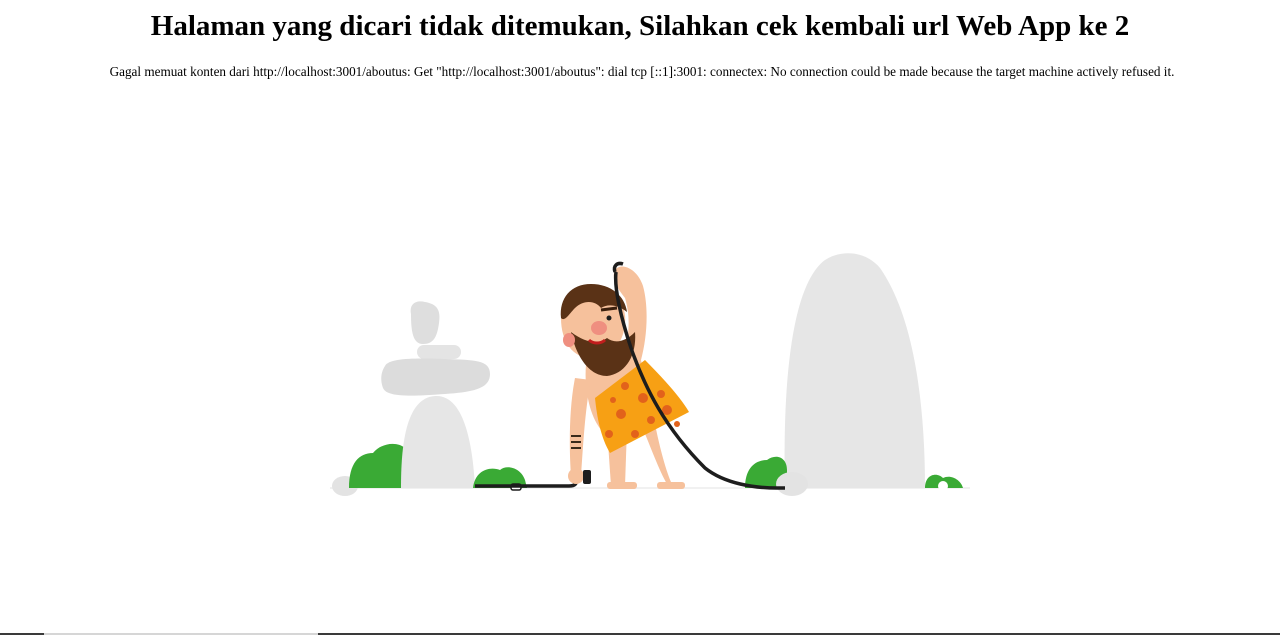 This screenshot has width=1280, height=635. I want to click on cairn-rock-top, so click(425, 322).